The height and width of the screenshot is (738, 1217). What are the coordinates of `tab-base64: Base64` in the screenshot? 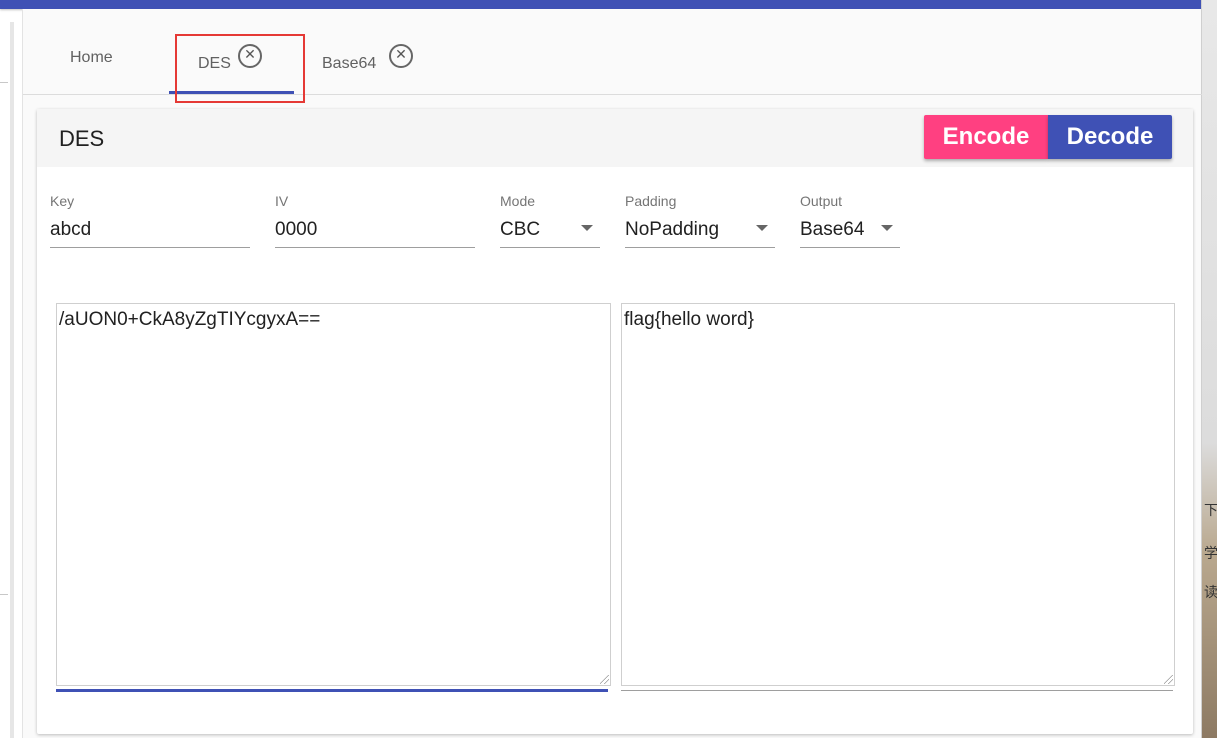 It's located at (349, 64).